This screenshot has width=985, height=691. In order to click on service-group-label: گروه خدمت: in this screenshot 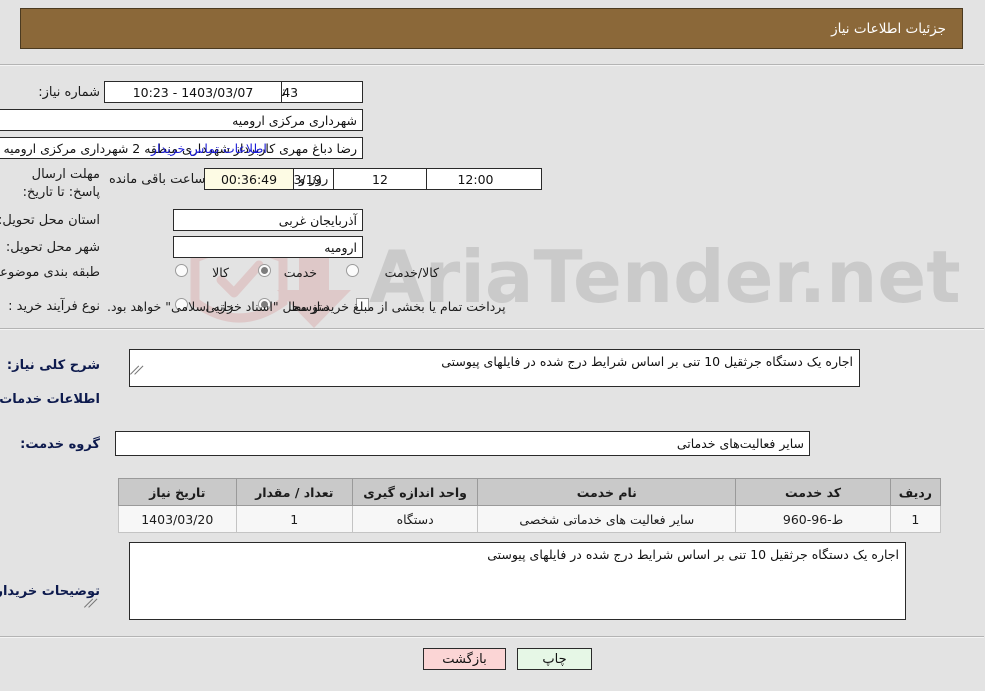, I will do `click(61, 444)`.